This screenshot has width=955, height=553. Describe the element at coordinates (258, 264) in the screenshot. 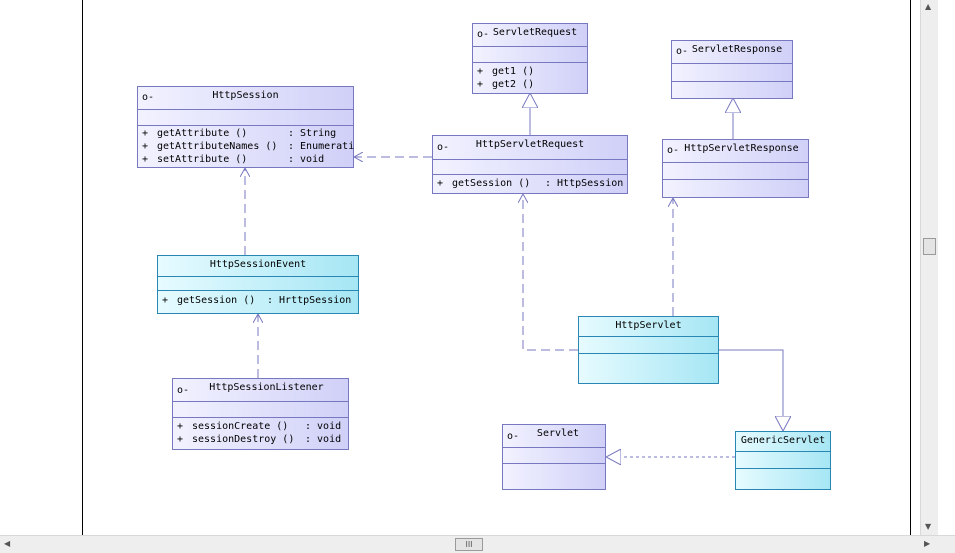

I see `class-name: HttpSessionEvent` at that location.